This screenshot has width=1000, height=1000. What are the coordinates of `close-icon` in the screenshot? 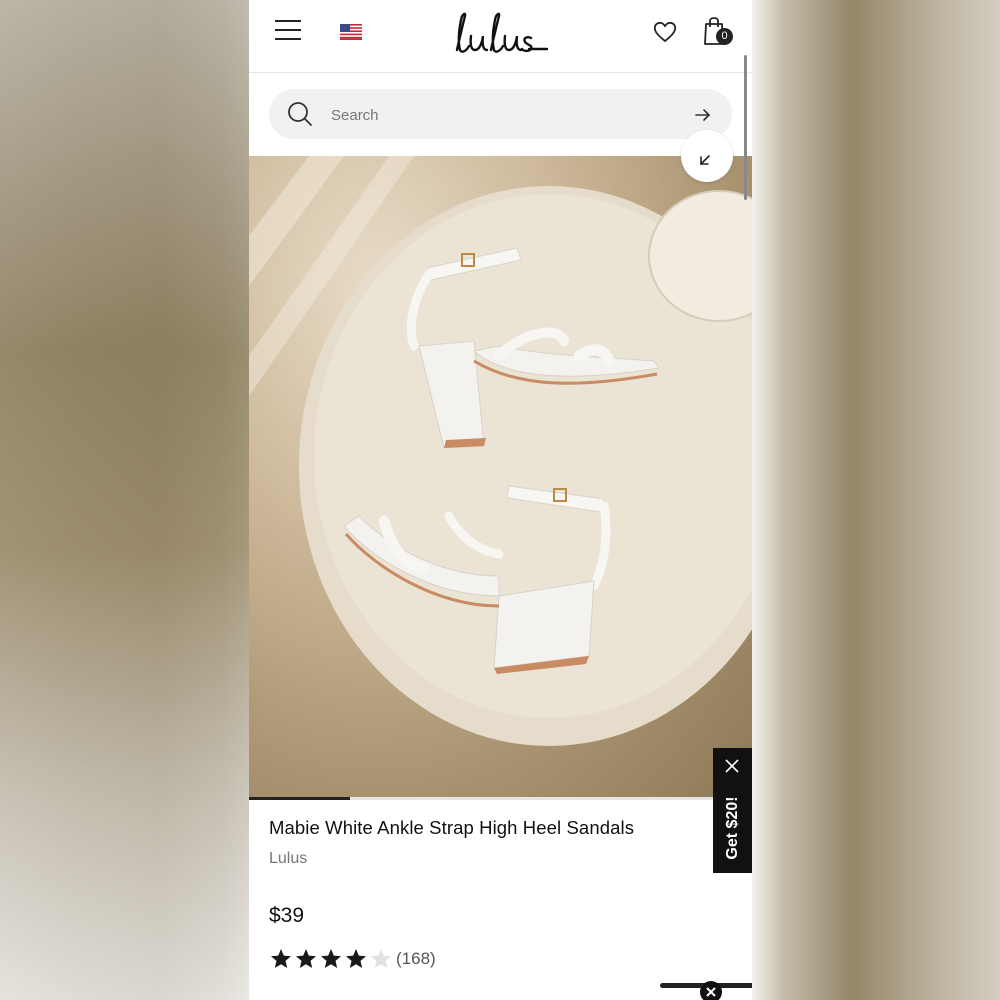 It's located at (732, 766).